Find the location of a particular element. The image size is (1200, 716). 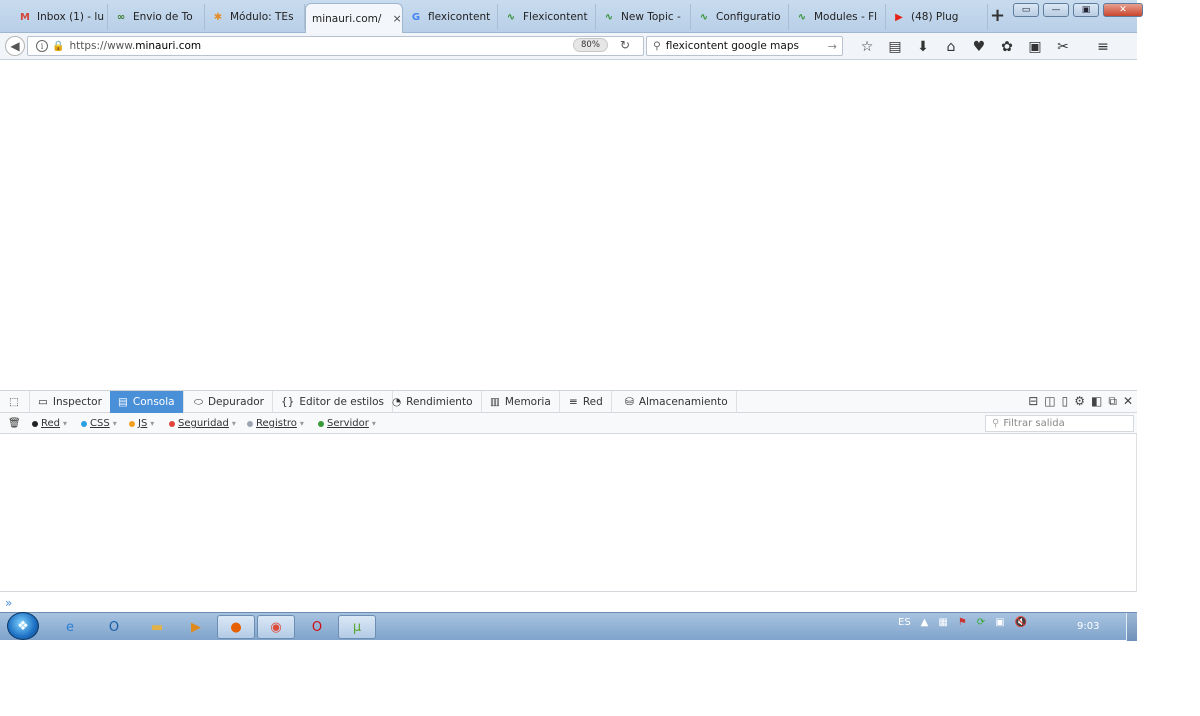

outlook-icon: O is located at coordinates (114, 627).